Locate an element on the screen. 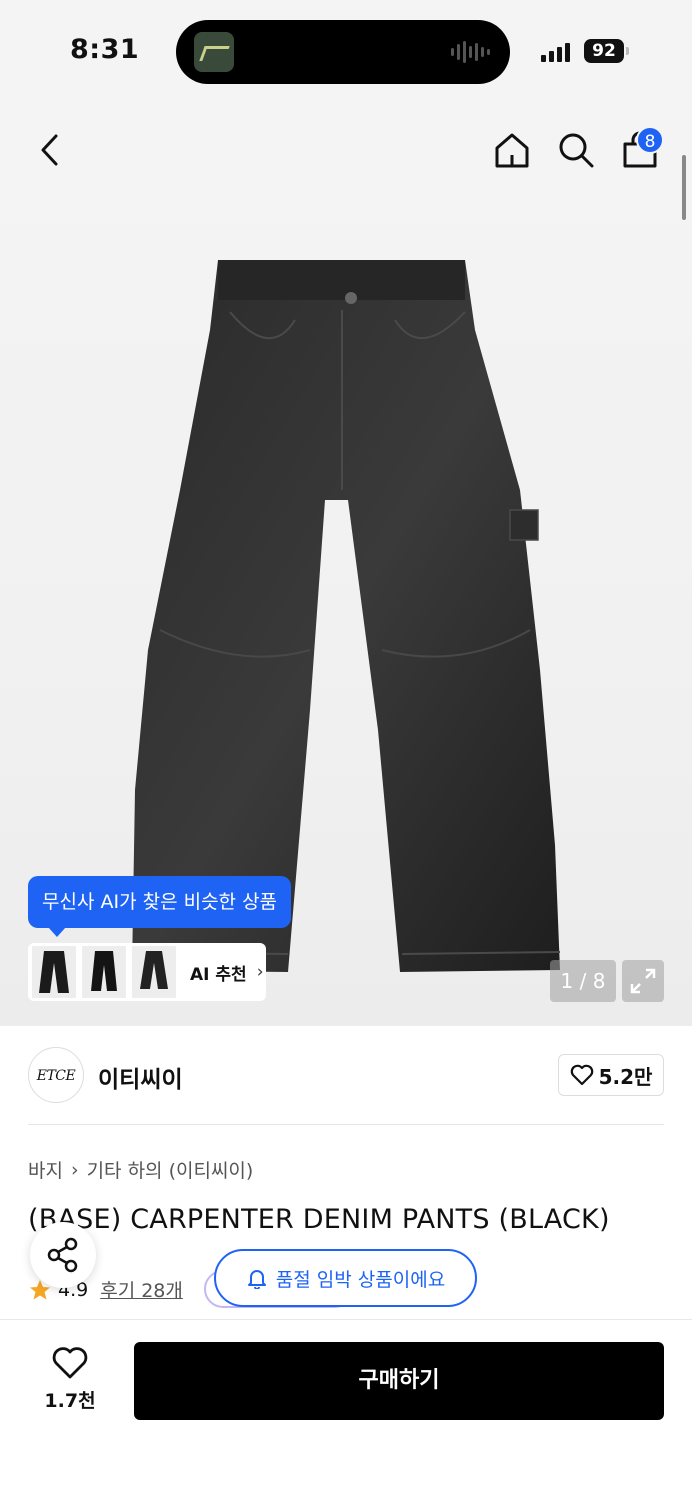  ai-recommend-card: AI 추천 › is located at coordinates (147, 972).